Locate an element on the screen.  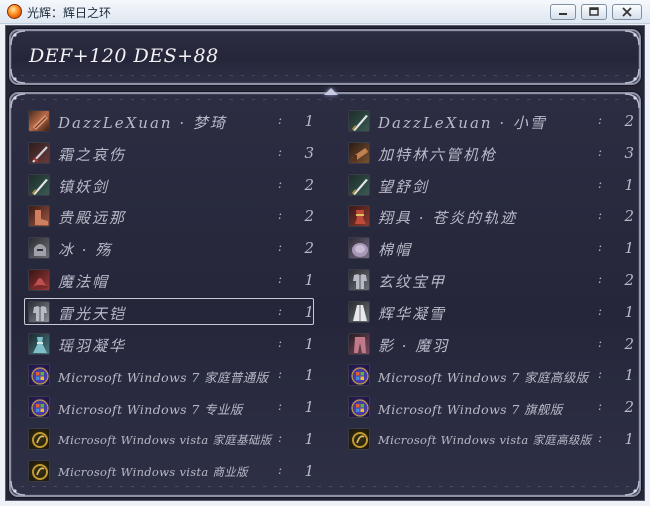
equipment-stats: DEF+120 DES+88 is located at coordinates (124, 56).